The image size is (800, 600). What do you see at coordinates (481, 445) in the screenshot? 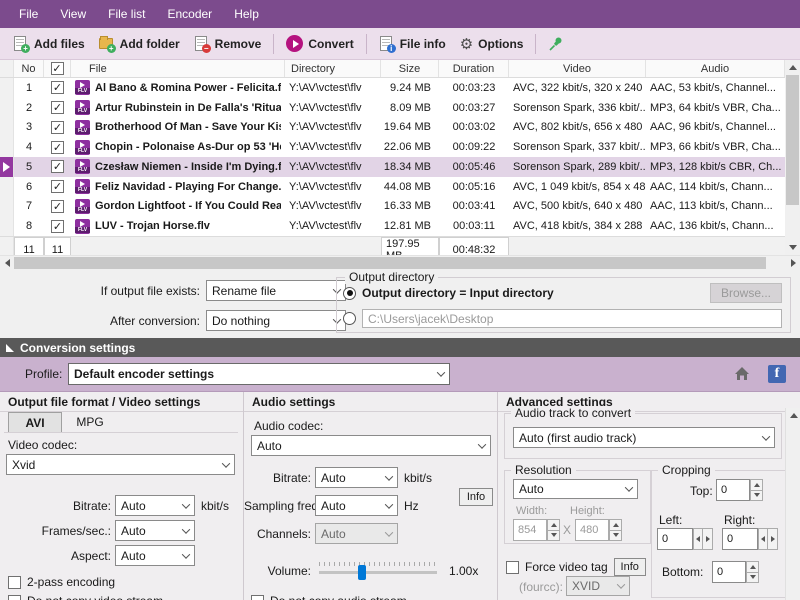
I see `chevron-down-icon` at bounding box center [481, 445].